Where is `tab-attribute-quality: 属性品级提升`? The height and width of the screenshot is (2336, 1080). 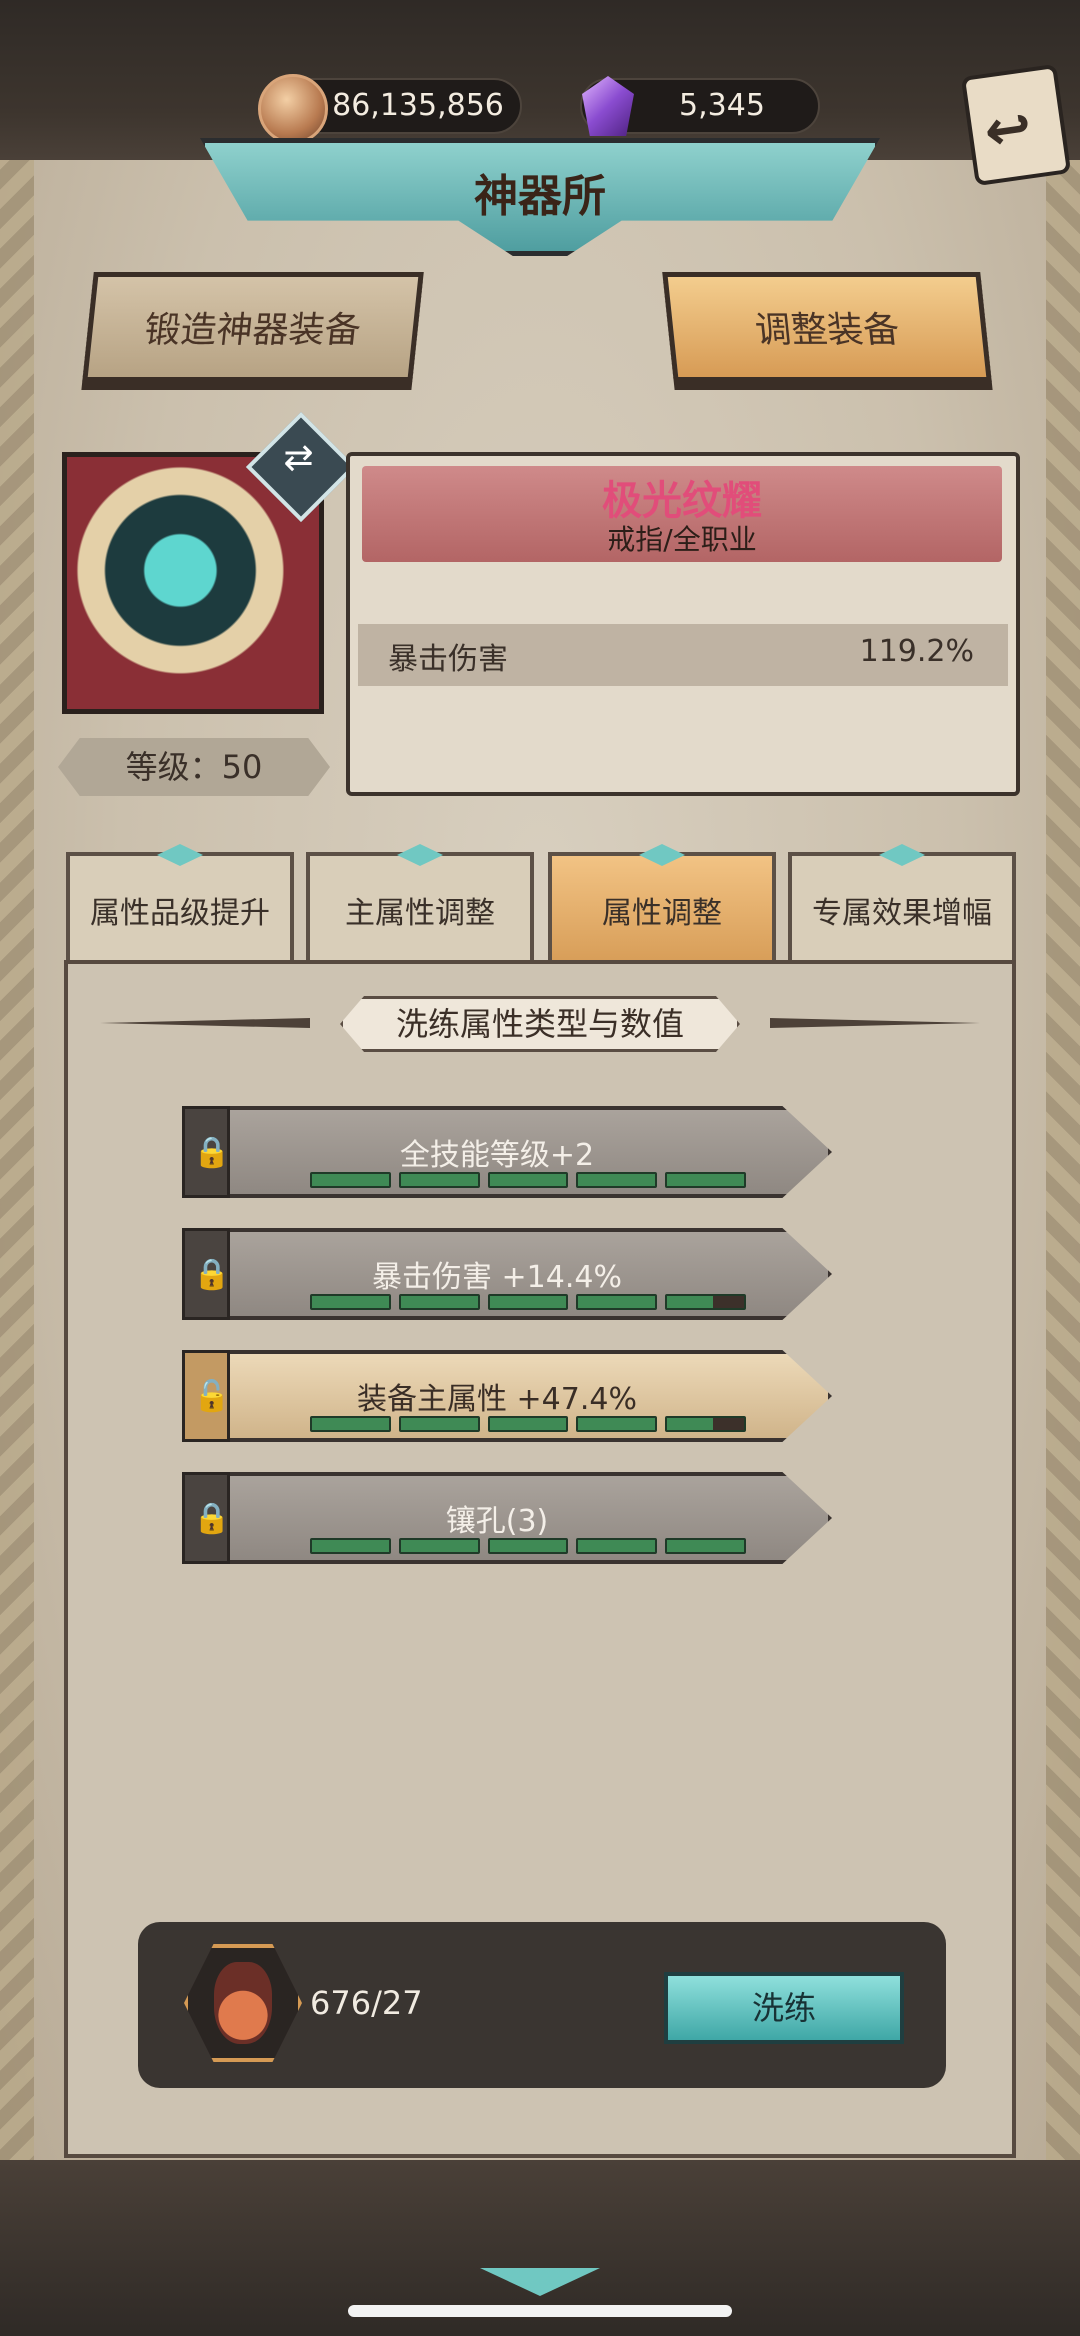 tab-attribute-quality: 属性品级提升 is located at coordinates (180, 902).